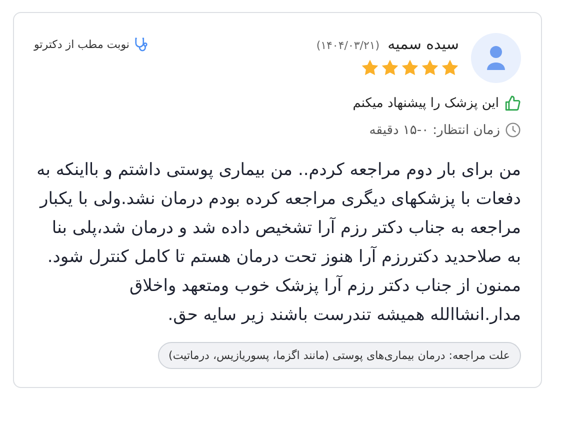  Describe the element at coordinates (348, 45) in the screenshot. I see `review-date: (۱۴۰۴/۰۳/۲۱)` at that location.